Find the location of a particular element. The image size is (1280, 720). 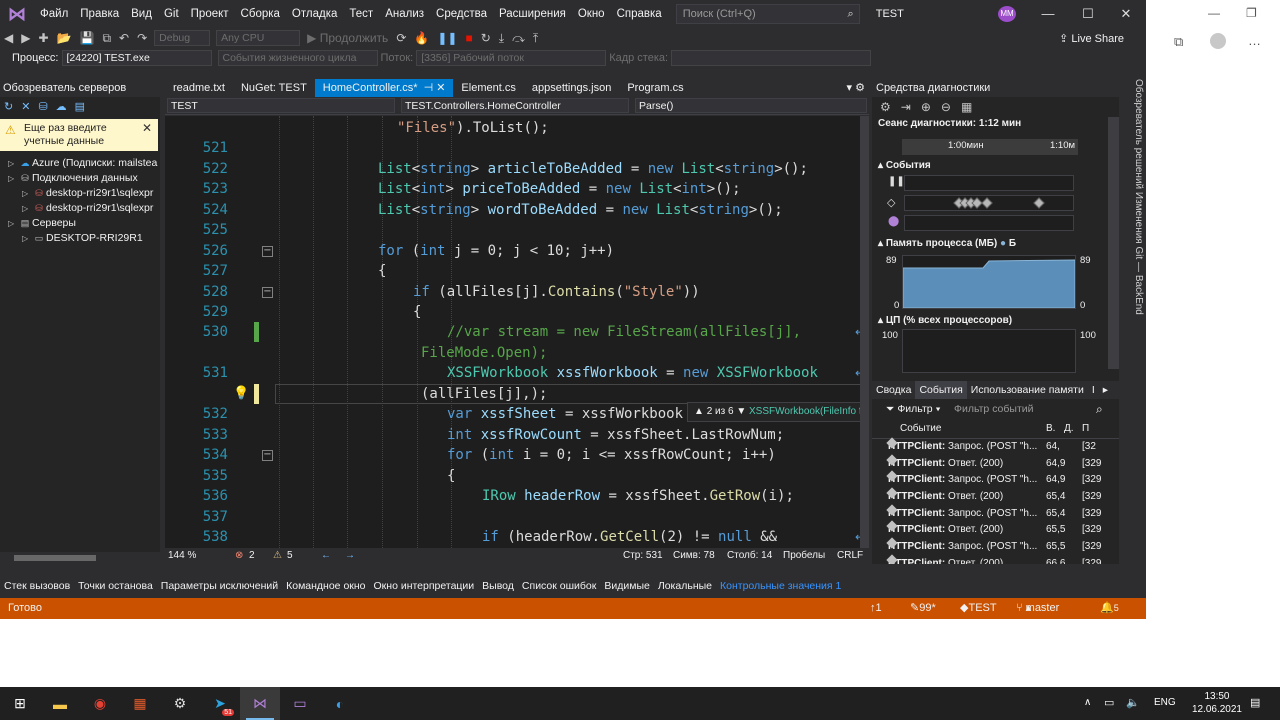

tab-homecontroller-cs-: HomeController.cs* ⊣ ✕ is located at coordinates (384, 88).